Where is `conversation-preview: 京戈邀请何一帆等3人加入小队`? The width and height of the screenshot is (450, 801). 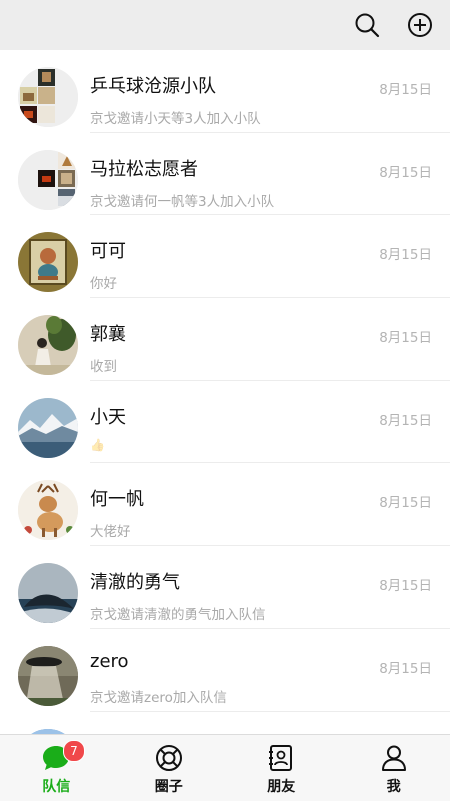 conversation-preview: 京戈邀请何一帆等3人加入小队 is located at coordinates (182, 200).